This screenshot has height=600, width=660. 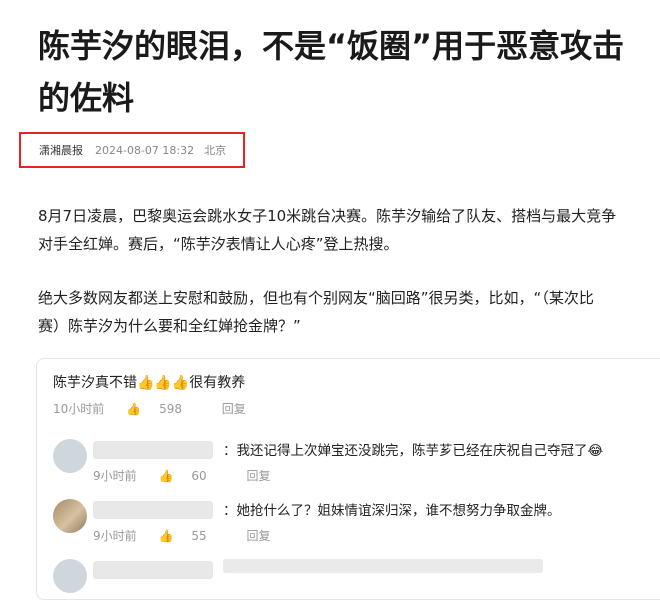 What do you see at coordinates (199, 536) in the screenshot?
I see `like-count: 55` at bounding box center [199, 536].